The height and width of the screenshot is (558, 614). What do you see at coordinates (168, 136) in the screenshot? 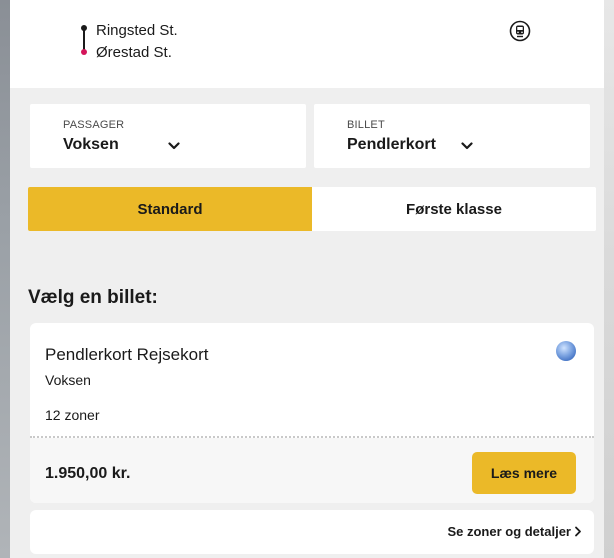
I see `passenger-select: PASSAGER Voksen` at bounding box center [168, 136].